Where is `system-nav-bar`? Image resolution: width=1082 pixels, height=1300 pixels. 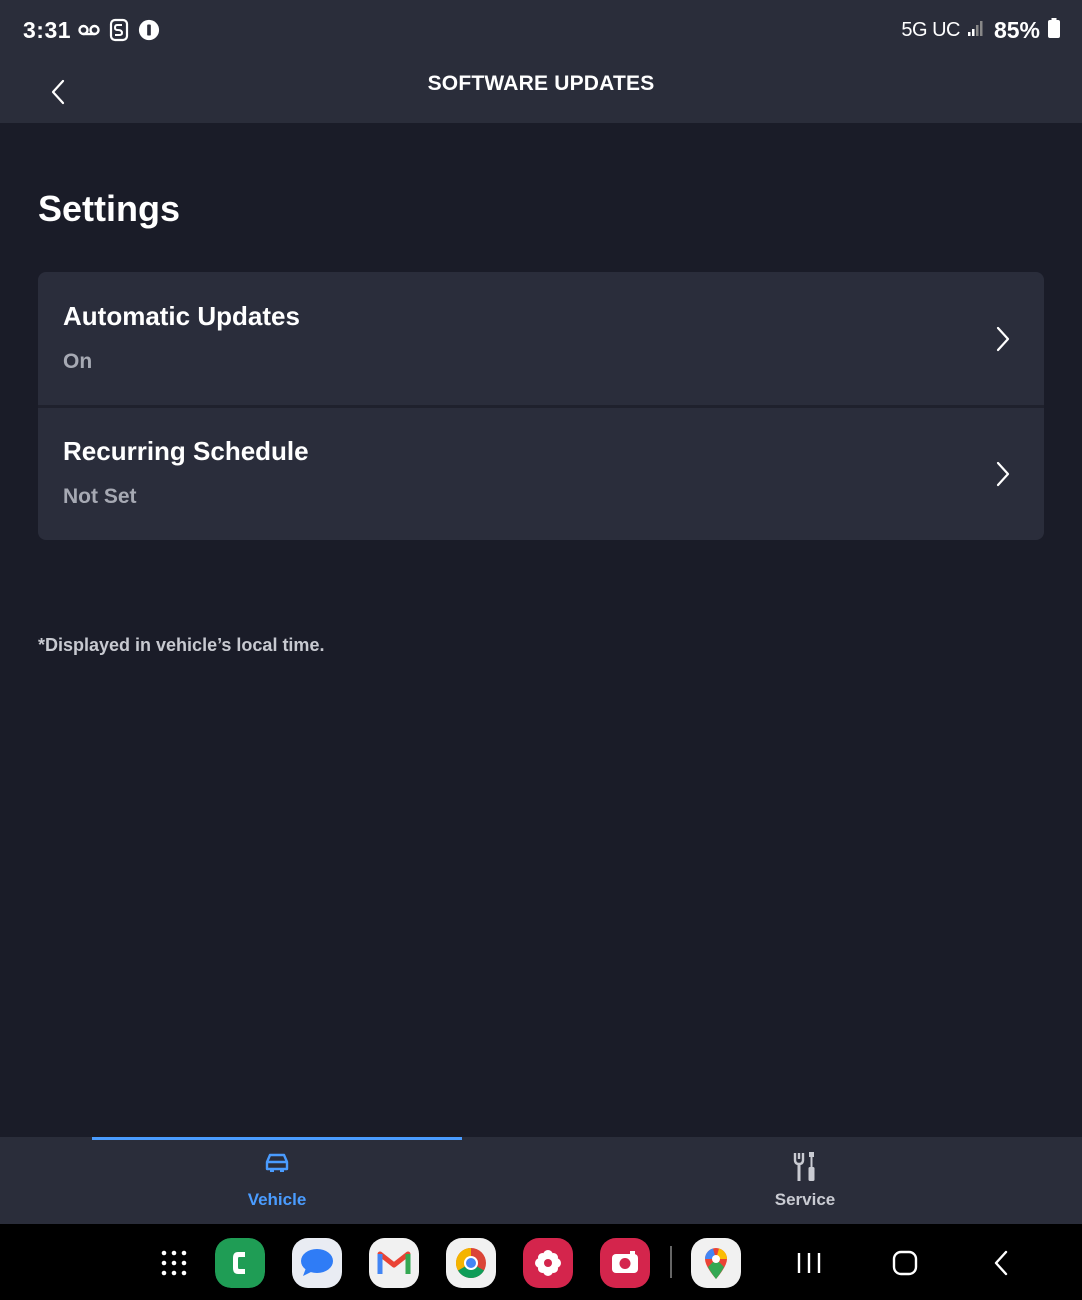
system-nav-bar is located at coordinates (541, 1262).